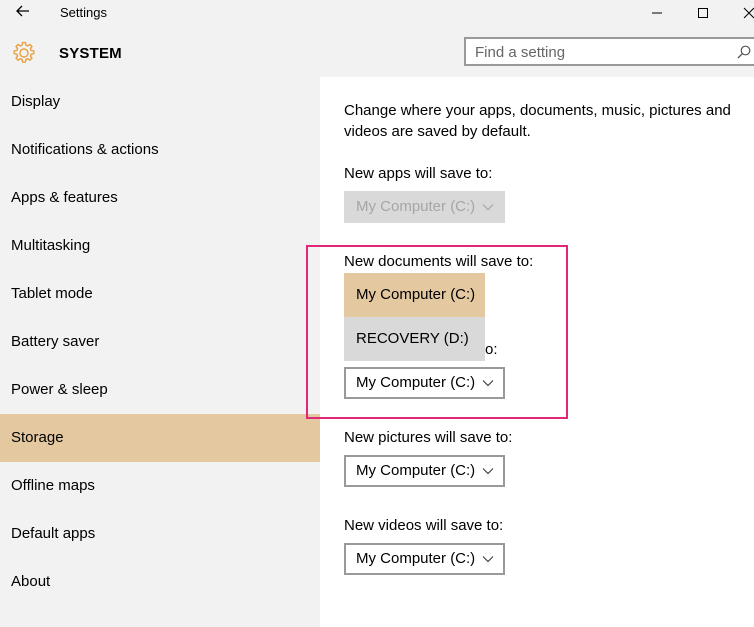 The image size is (754, 627). I want to click on sidebar-item-label: Offline maps, so click(53, 485).